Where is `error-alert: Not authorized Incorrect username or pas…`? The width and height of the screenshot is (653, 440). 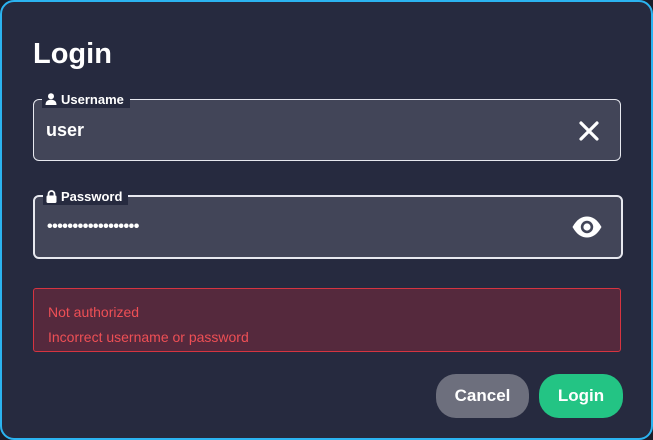 error-alert: Not authorized Incorrect username or pas… is located at coordinates (327, 320).